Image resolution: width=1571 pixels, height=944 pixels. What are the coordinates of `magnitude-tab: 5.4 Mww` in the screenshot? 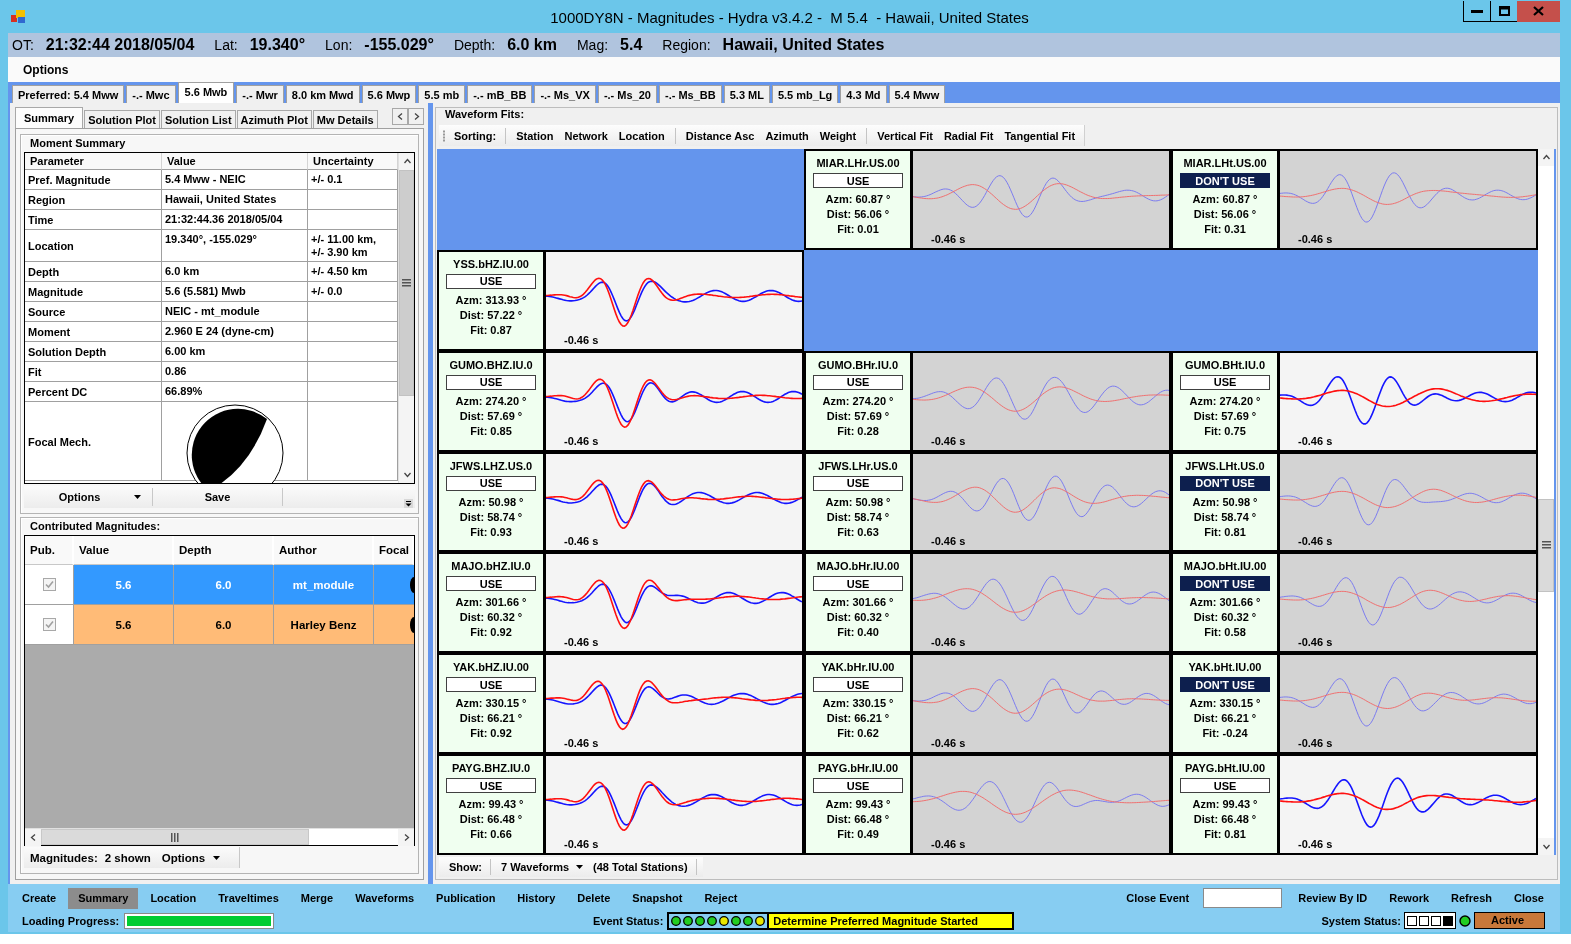 It's located at (917, 94).